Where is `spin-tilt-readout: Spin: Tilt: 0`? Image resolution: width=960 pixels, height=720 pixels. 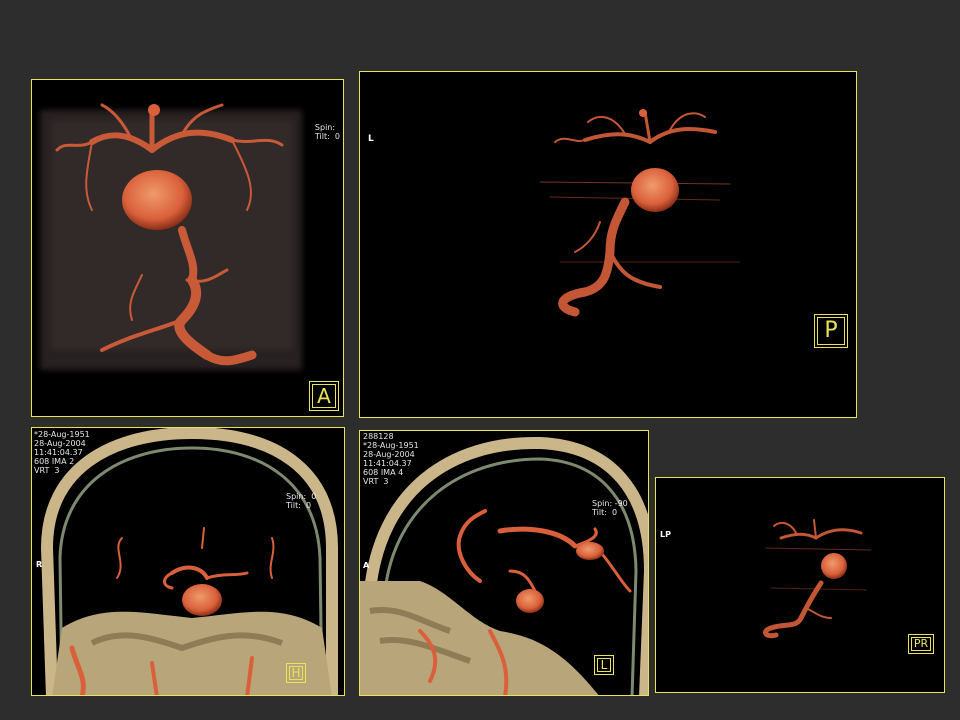
spin-tilt-readout: Spin: Tilt: 0 is located at coordinates (327, 132).